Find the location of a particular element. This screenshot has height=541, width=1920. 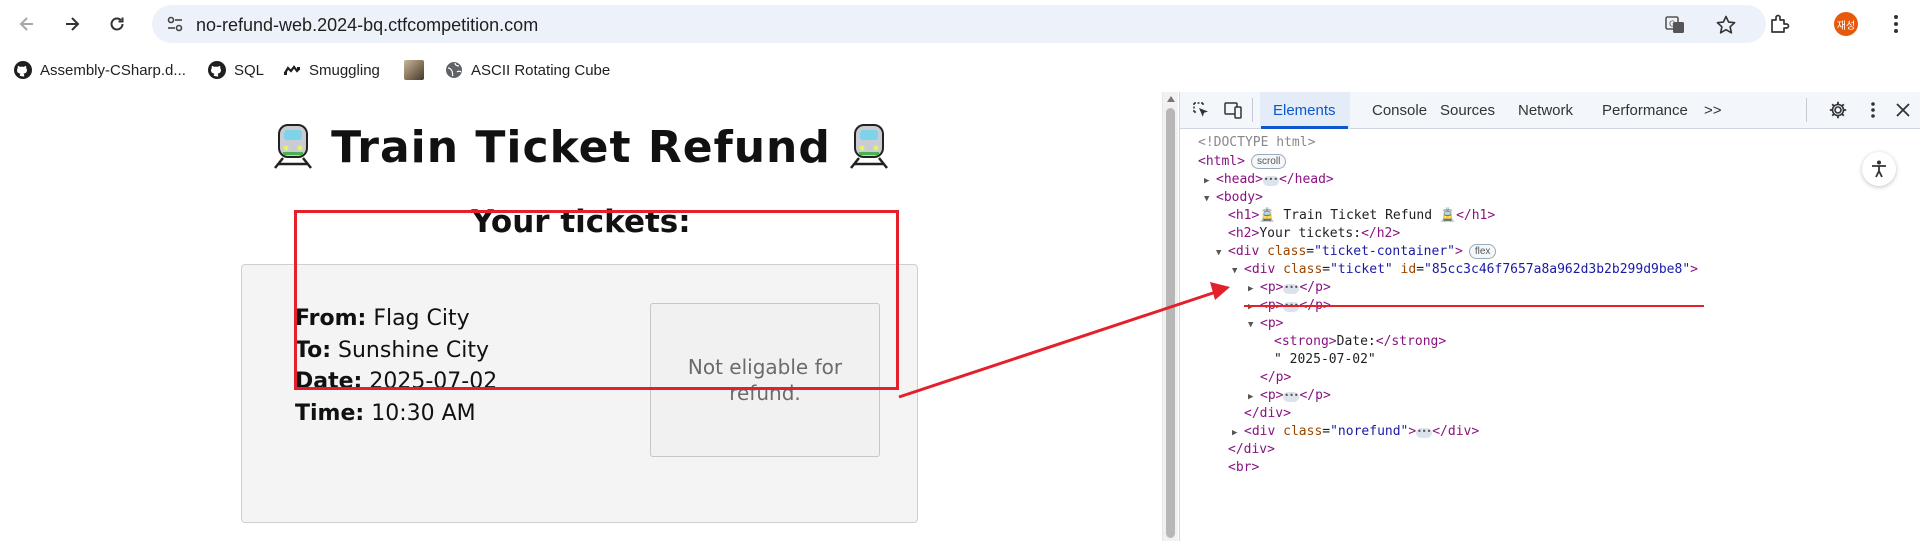

scroll-thumb is located at coordinates (1170, 323).